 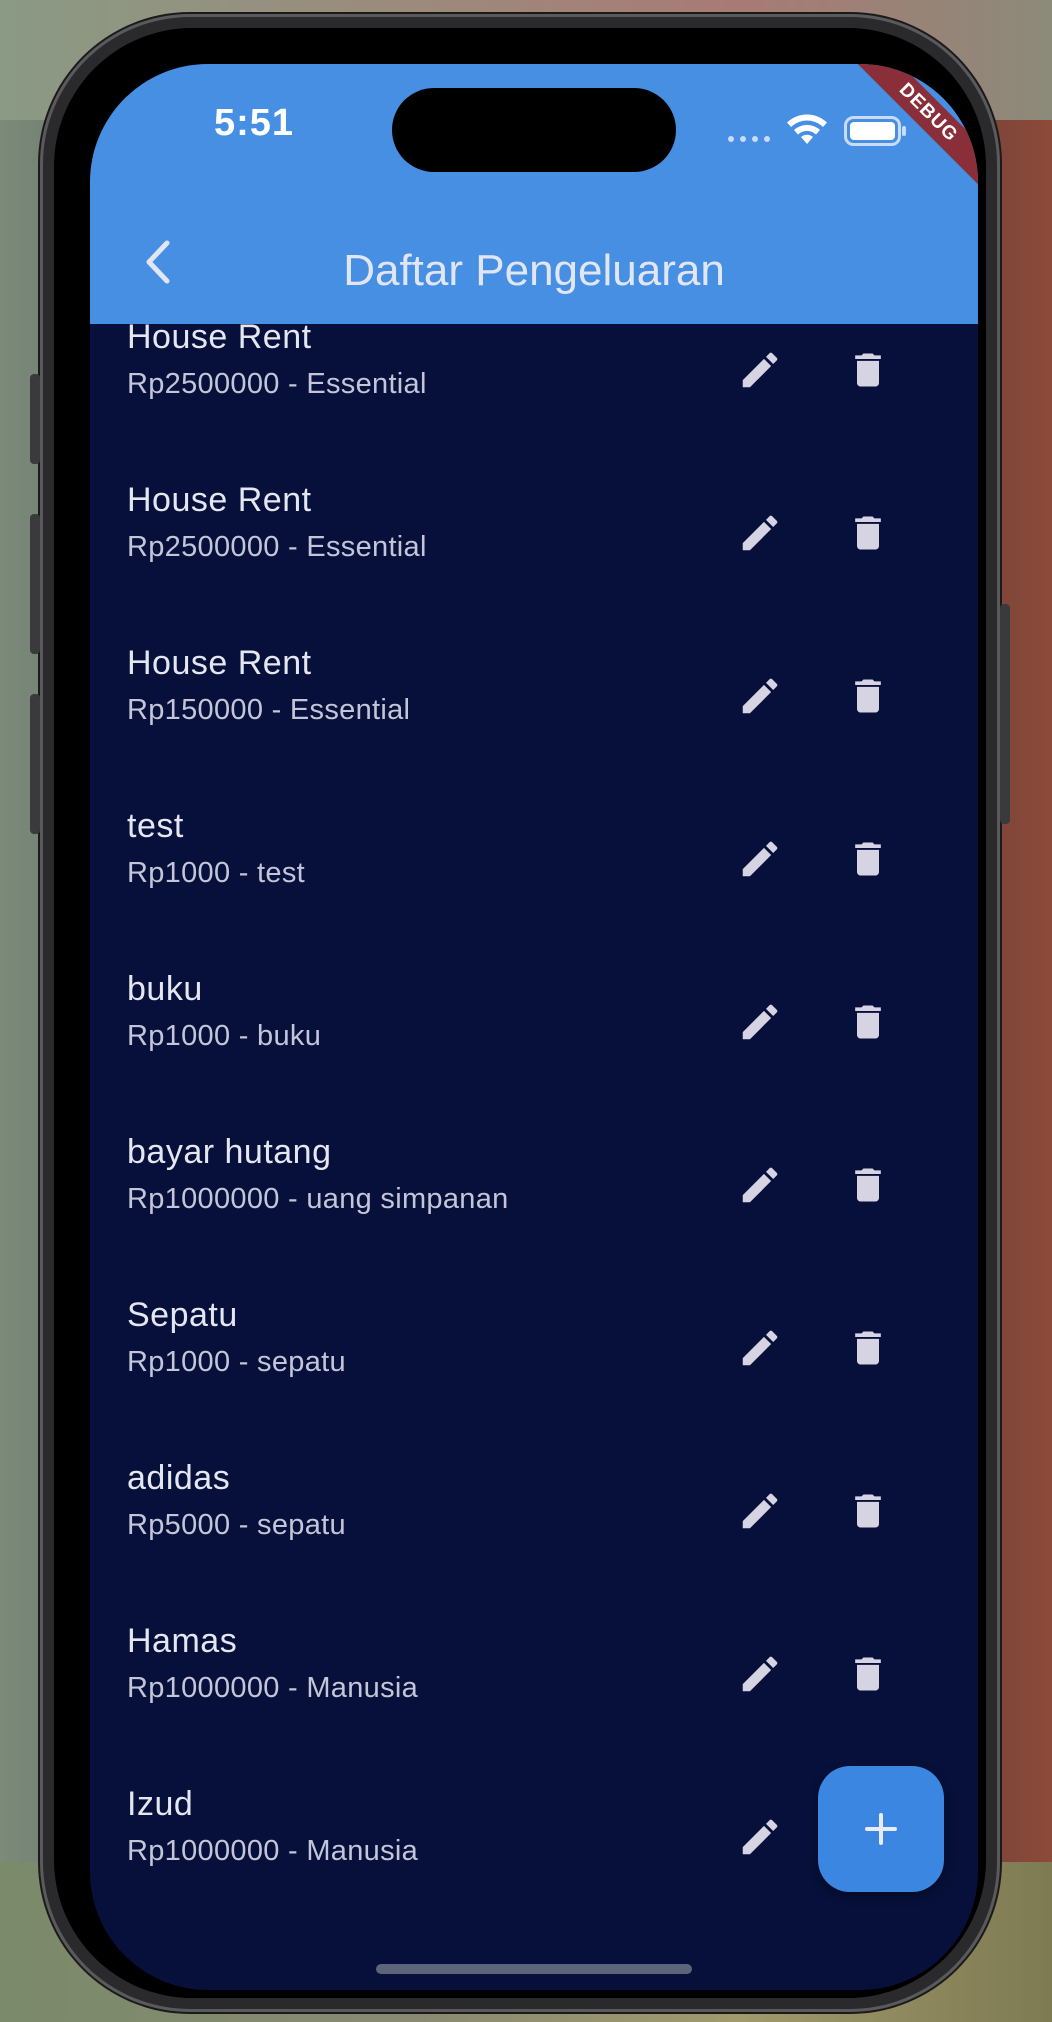 What do you see at coordinates (534, 270) in the screenshot?
I see `page-title: Daftar Pengeluaran` at bounding box center [534, 270].